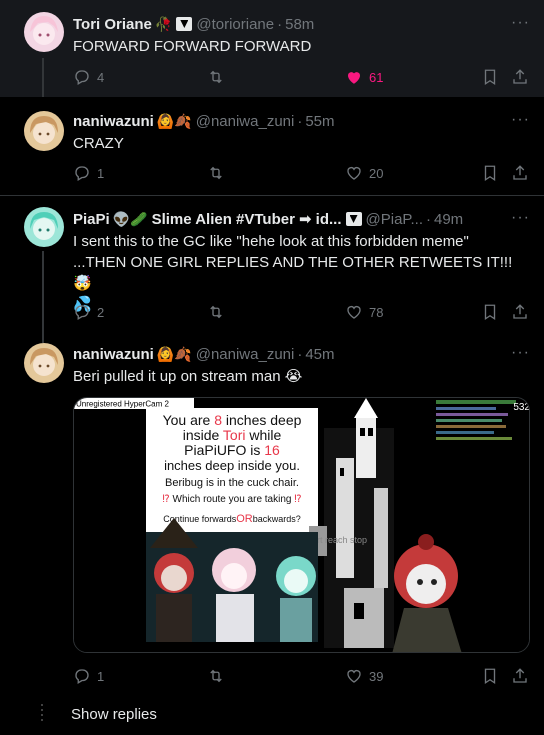  I want to click on reply-count: 1, so click(101, 676).